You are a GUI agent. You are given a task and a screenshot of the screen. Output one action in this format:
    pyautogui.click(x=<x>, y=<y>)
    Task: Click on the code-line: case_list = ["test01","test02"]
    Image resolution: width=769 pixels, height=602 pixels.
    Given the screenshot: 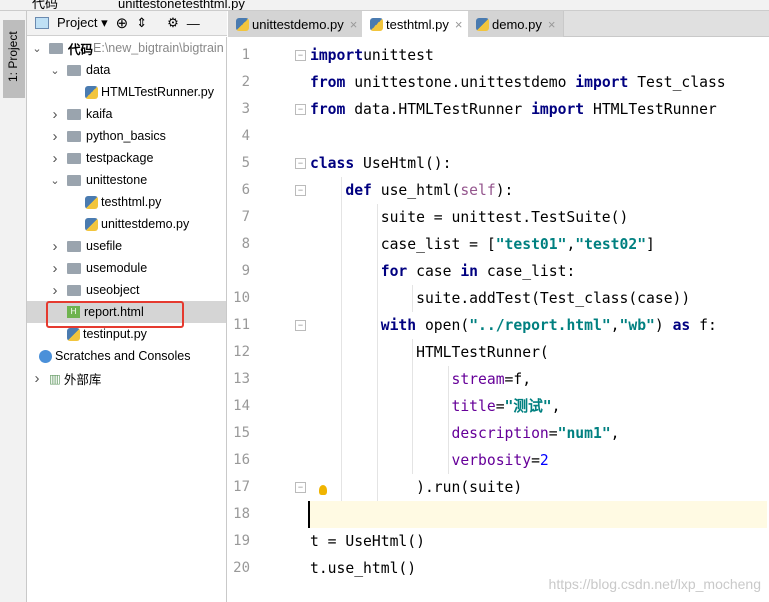 What is the action you would take?
    pyautogui.click(x=539, y=244)
    